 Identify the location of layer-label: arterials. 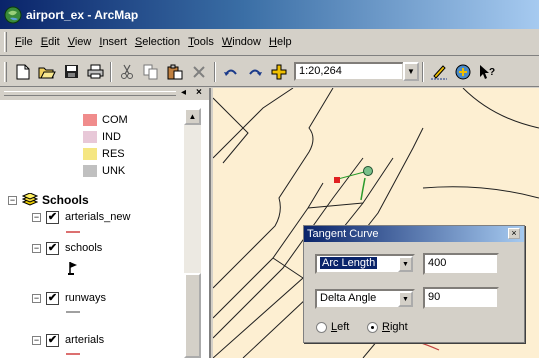
(85, 340).